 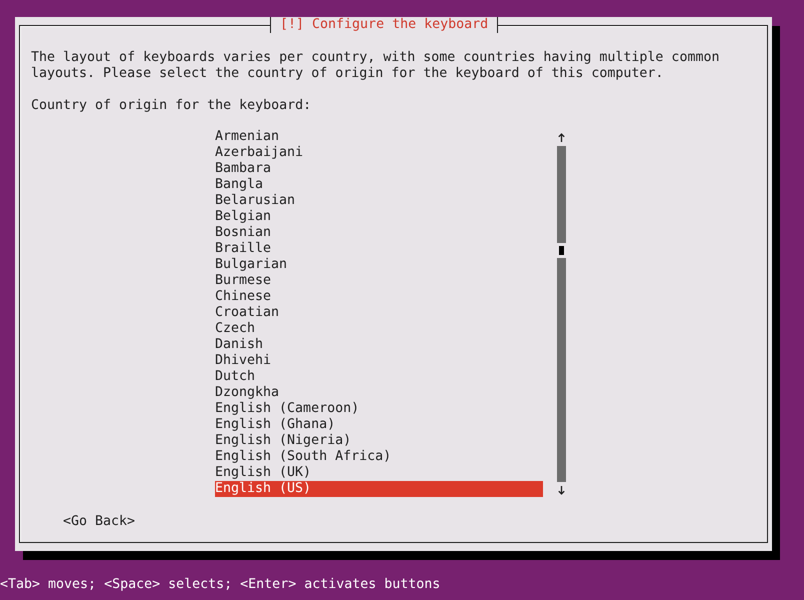 What do you see at coordinates (379, 361) in the screenshot?
I see `list-item: Dhivehi` at bounding box center [379, 361].